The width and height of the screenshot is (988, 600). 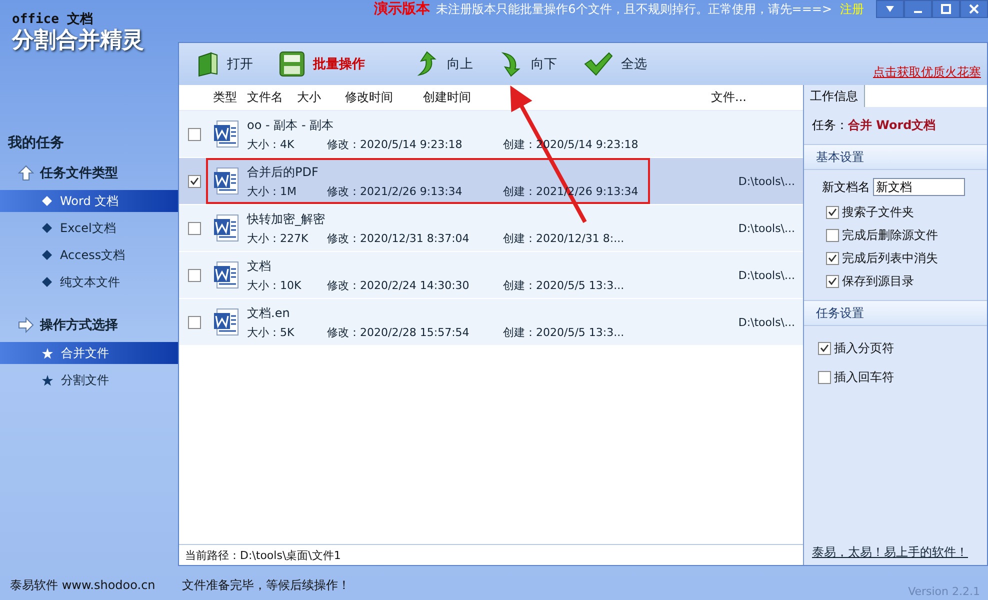 What do you see at coordinates (36, 143) in the screenshot?
I see `sidebar-title: 我的任务` at bounding box center [36, 143].